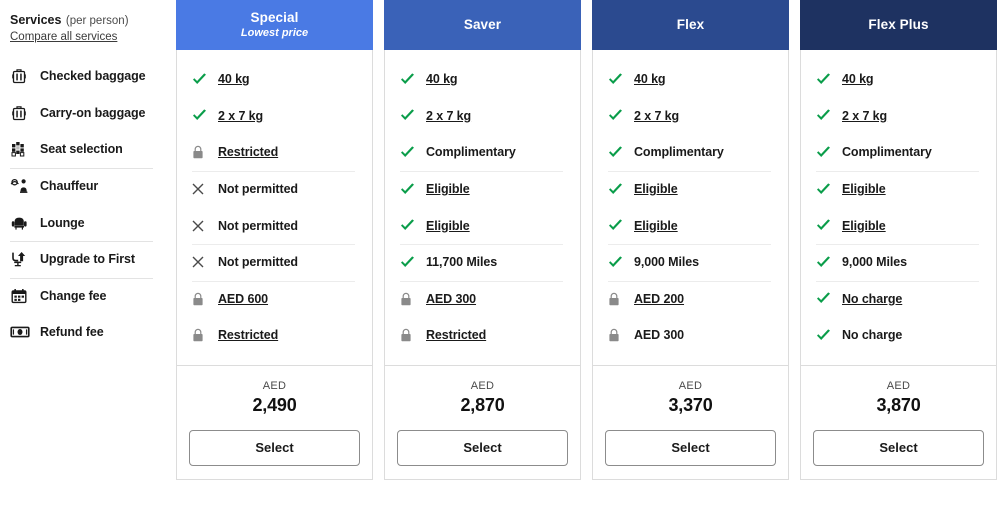  What do you see at coordinates (274, 32) in the screenshot?
I see `fare-tagline: Lowest price` at bounding box center [274, 32].